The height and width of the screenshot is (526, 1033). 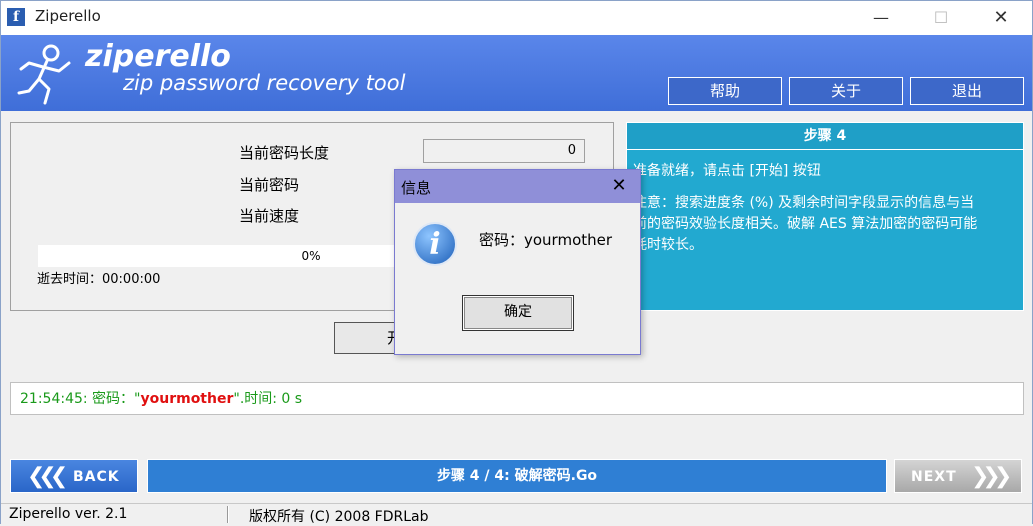 I want to click on elapsed-time: 逝去时间：00:00:00, so click(x=99, y=279).